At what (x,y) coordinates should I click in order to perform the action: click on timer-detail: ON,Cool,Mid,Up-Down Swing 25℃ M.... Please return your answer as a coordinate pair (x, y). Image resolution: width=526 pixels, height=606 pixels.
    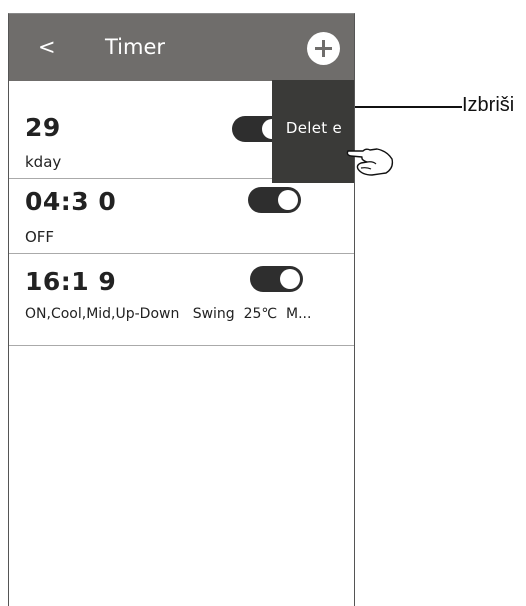
    Looking at the image, I should click on (168, 314).